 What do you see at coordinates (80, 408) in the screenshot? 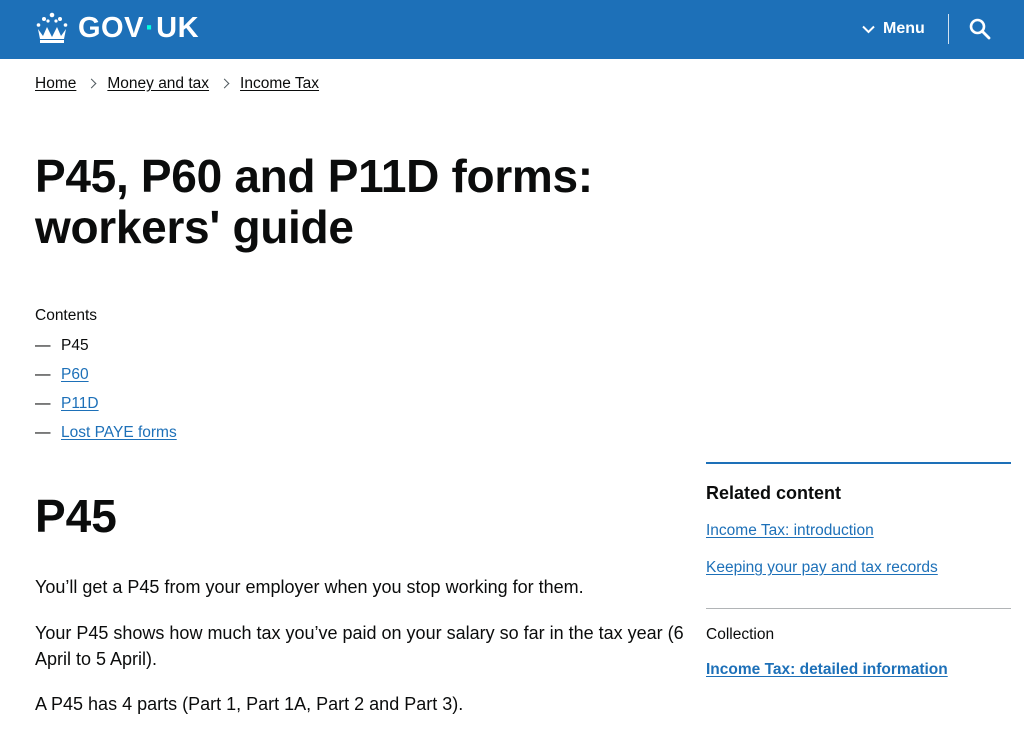
I see `contents-link-p11d: P11D` at bounding box center [80, 408].